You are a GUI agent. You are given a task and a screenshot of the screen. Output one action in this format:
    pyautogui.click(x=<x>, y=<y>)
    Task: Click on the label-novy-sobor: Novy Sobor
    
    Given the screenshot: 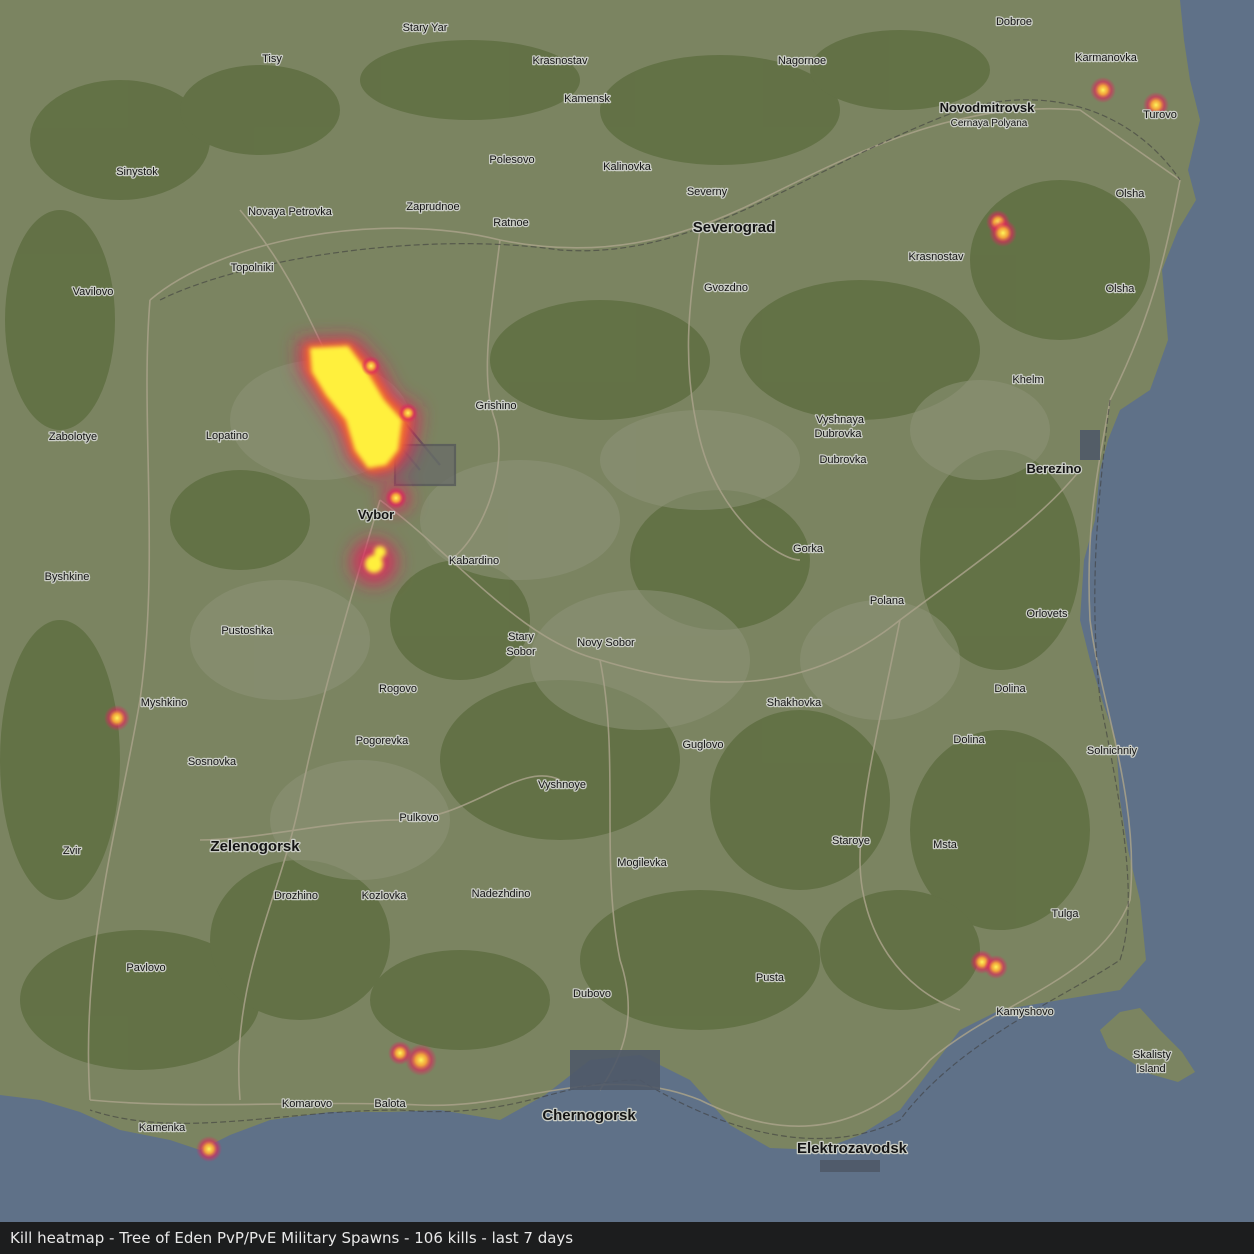 What is the action you would take?
    pyautogui.click(x=606, y=643)
    